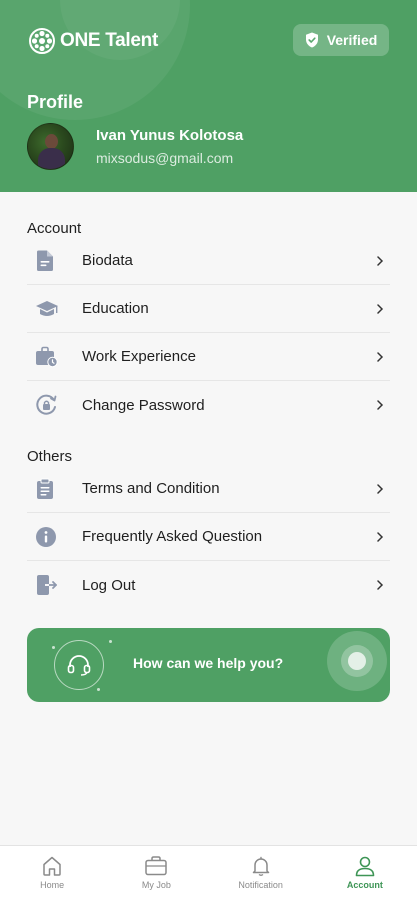 This screenshot has width=417, height=900. What do you see at coordinates (79, 665) in the screenshot?
I see `headset-icon` at bounding box center [79, 665].